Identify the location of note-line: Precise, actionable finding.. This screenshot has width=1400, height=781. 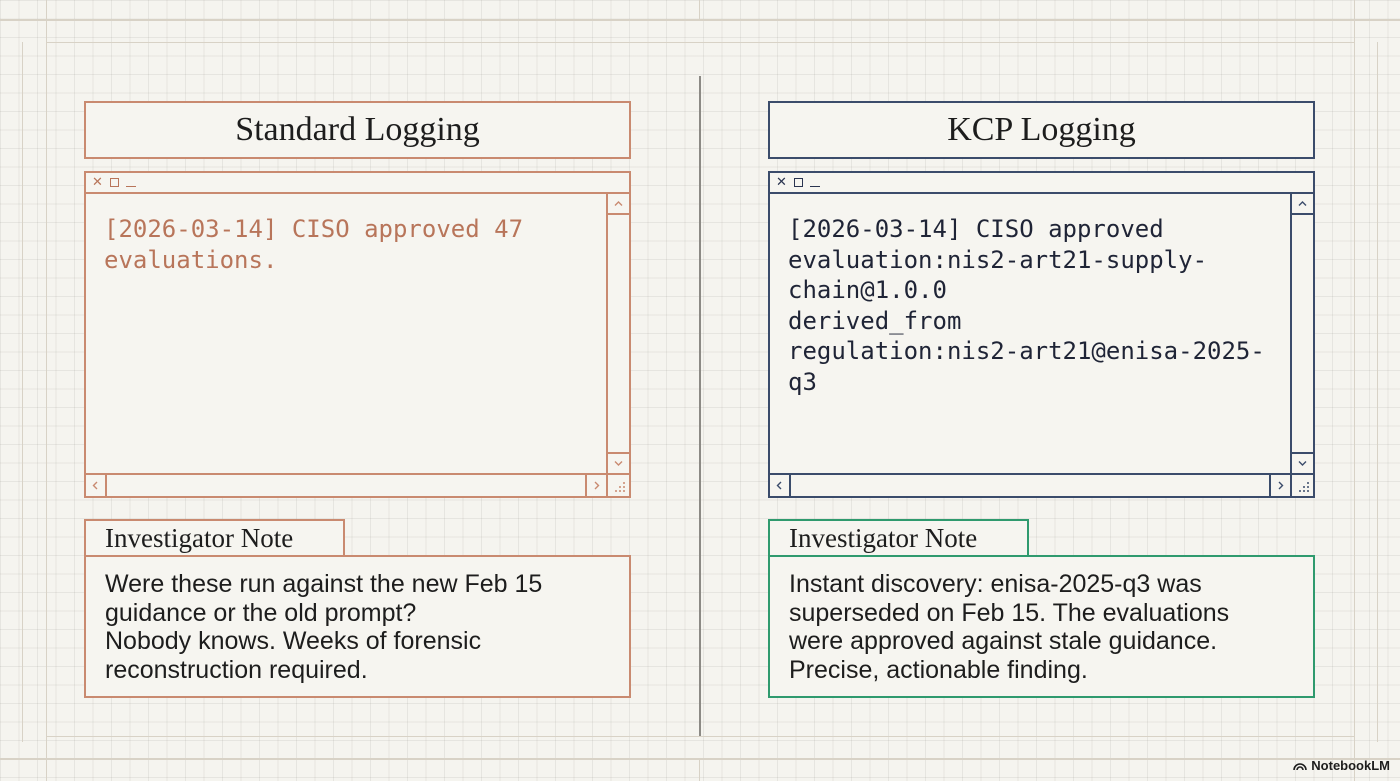
(938, 669).